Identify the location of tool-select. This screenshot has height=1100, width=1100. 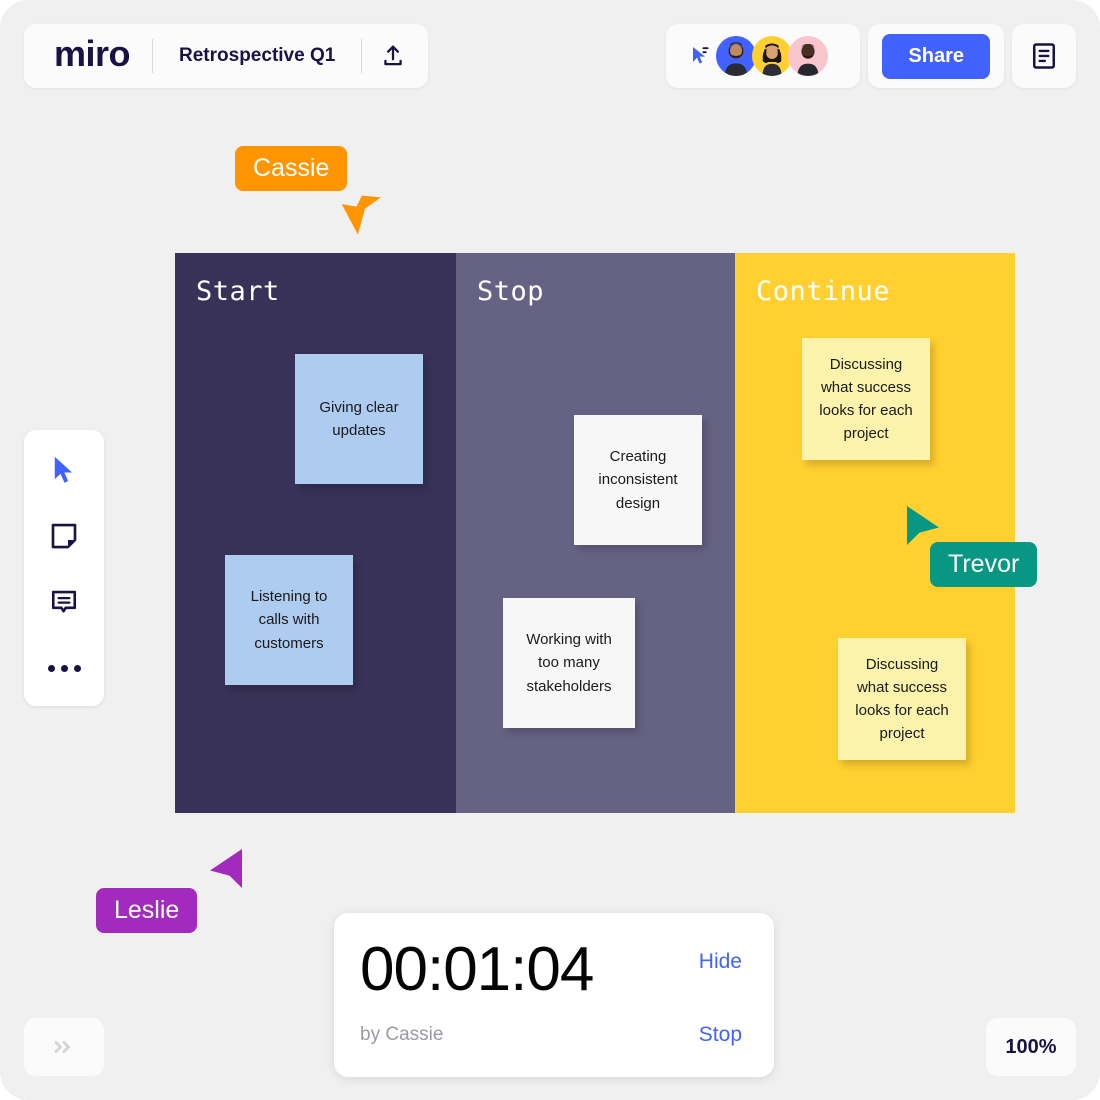
(64, 470).